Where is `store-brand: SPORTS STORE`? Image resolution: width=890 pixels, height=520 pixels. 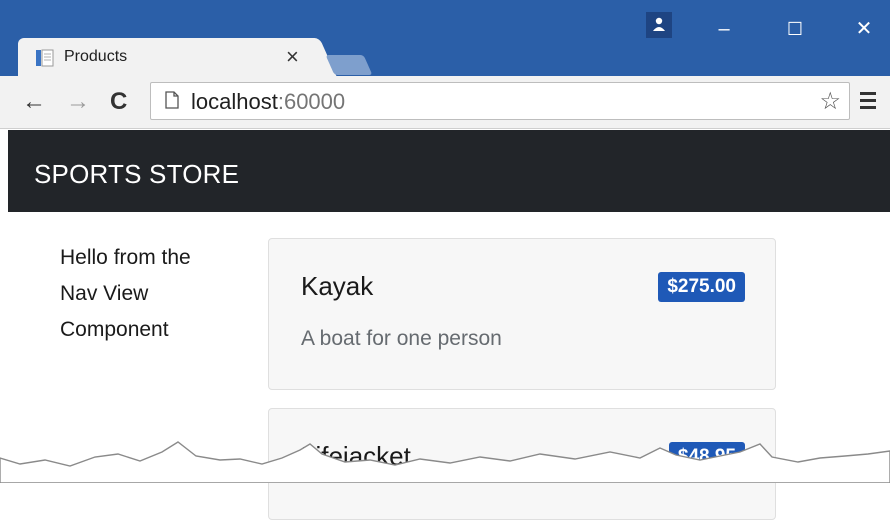 store-brand: SPORTS STORE is located at coordinates (136, 174).